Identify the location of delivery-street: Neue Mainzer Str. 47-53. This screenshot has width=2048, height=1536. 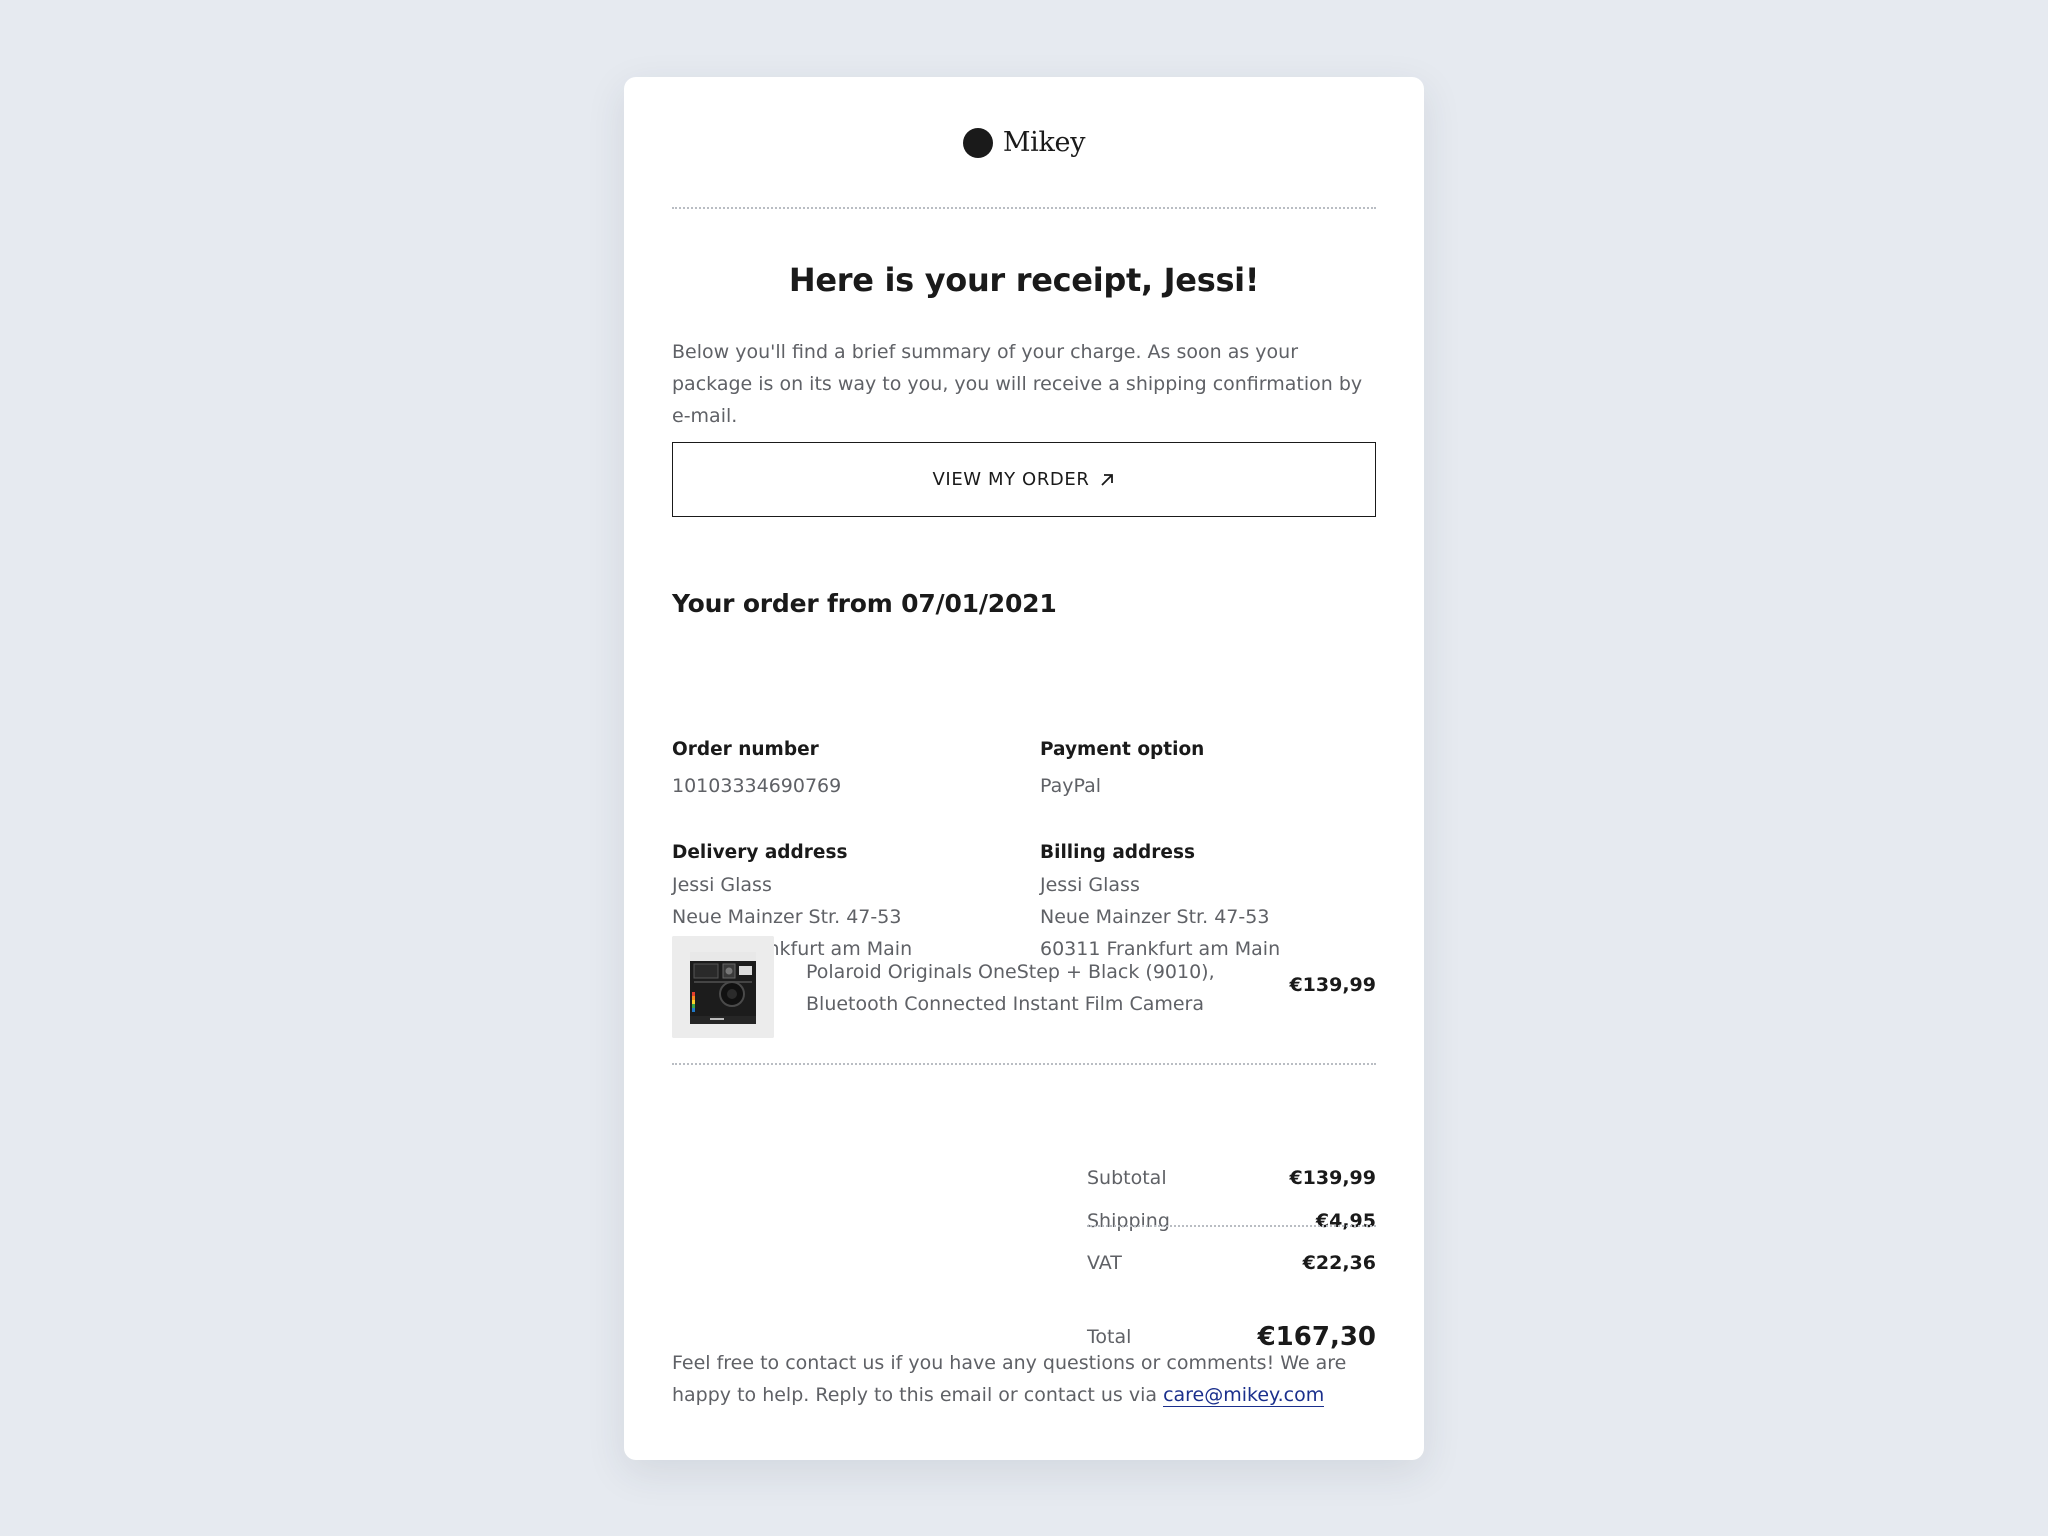
(787, 917).